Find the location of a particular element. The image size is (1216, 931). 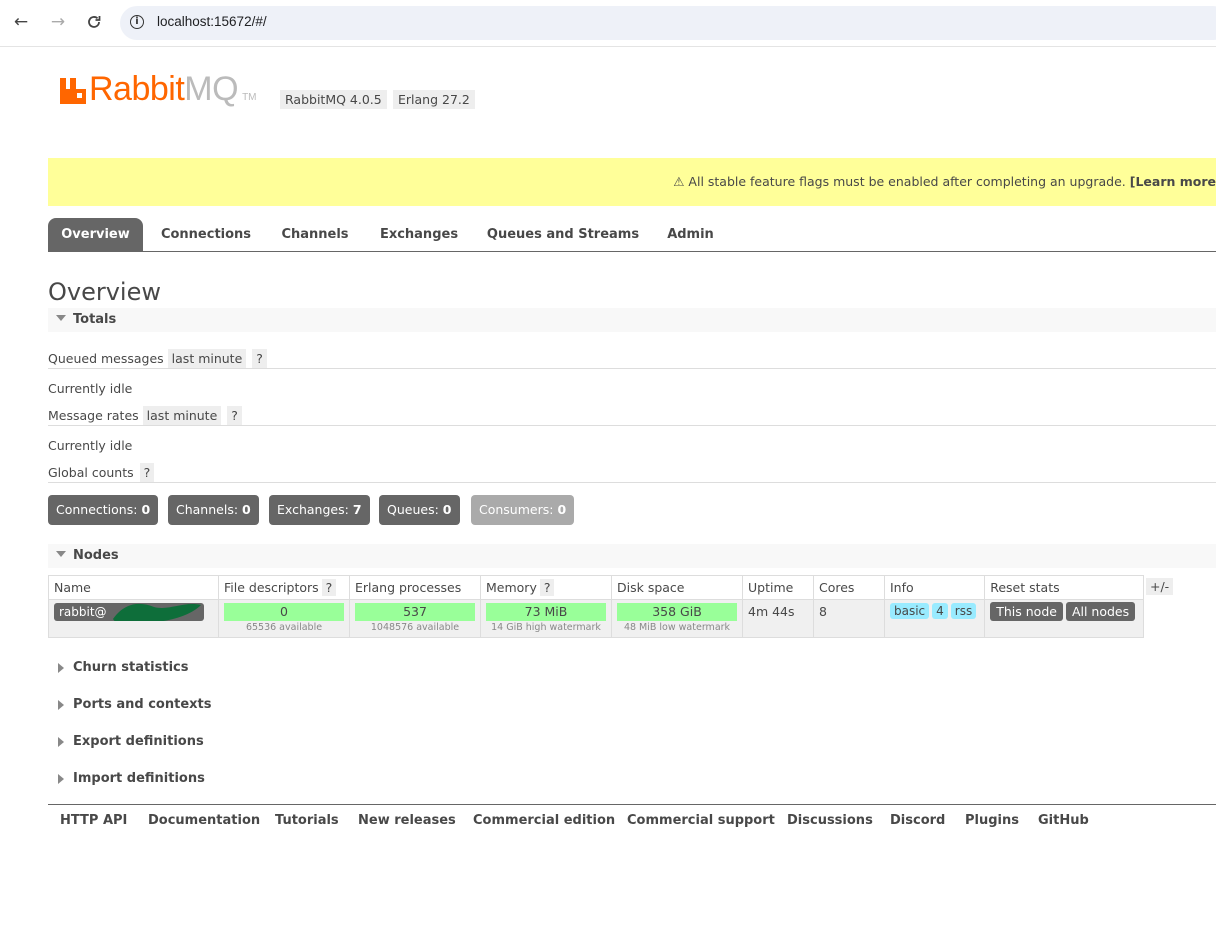

totals-section-header: Totals is located at coordinates (632, 320).